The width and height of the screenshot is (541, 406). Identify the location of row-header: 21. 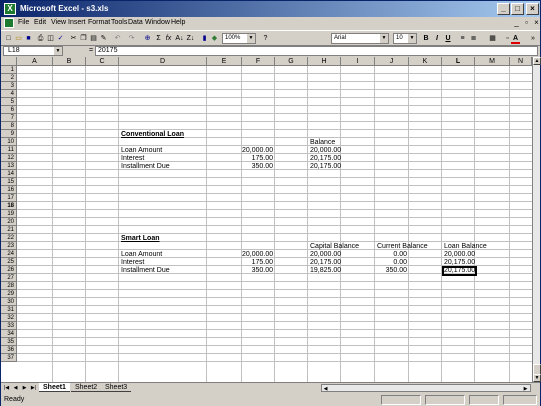
(9, 230).